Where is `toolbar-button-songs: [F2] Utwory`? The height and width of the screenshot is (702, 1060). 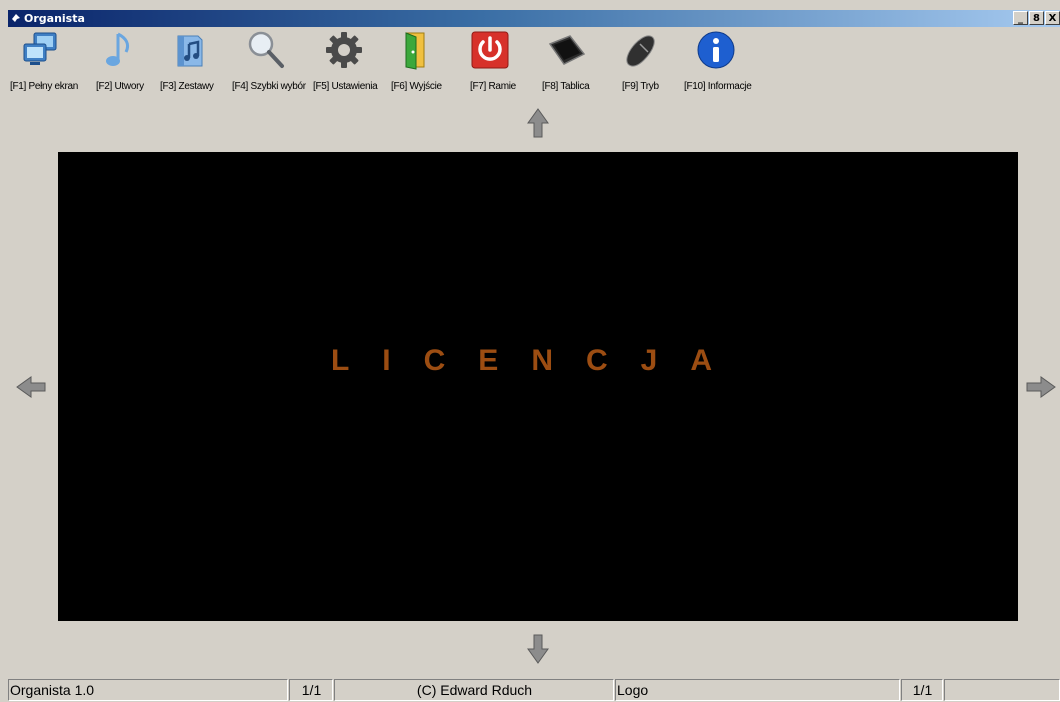
toolbar-button-songs: [F2] Utwory is located at coordinates (119, 64).